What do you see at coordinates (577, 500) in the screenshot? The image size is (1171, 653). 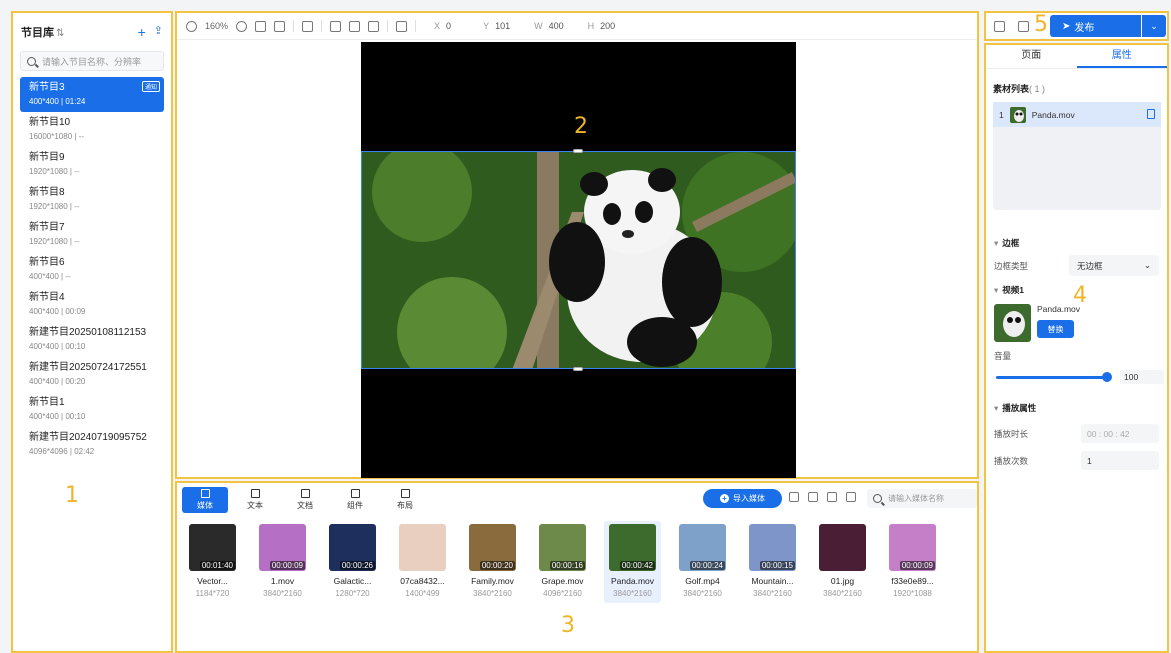 I see `media-tabs: 媒体 文本 文档 组件 布局` at bounding box center [577, 500].